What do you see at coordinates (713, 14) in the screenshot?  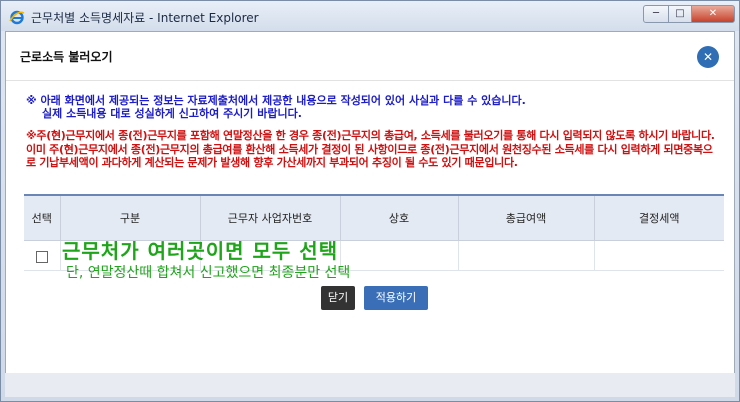 I see `window-close-button: ✕` at bounding box center [713, 14].